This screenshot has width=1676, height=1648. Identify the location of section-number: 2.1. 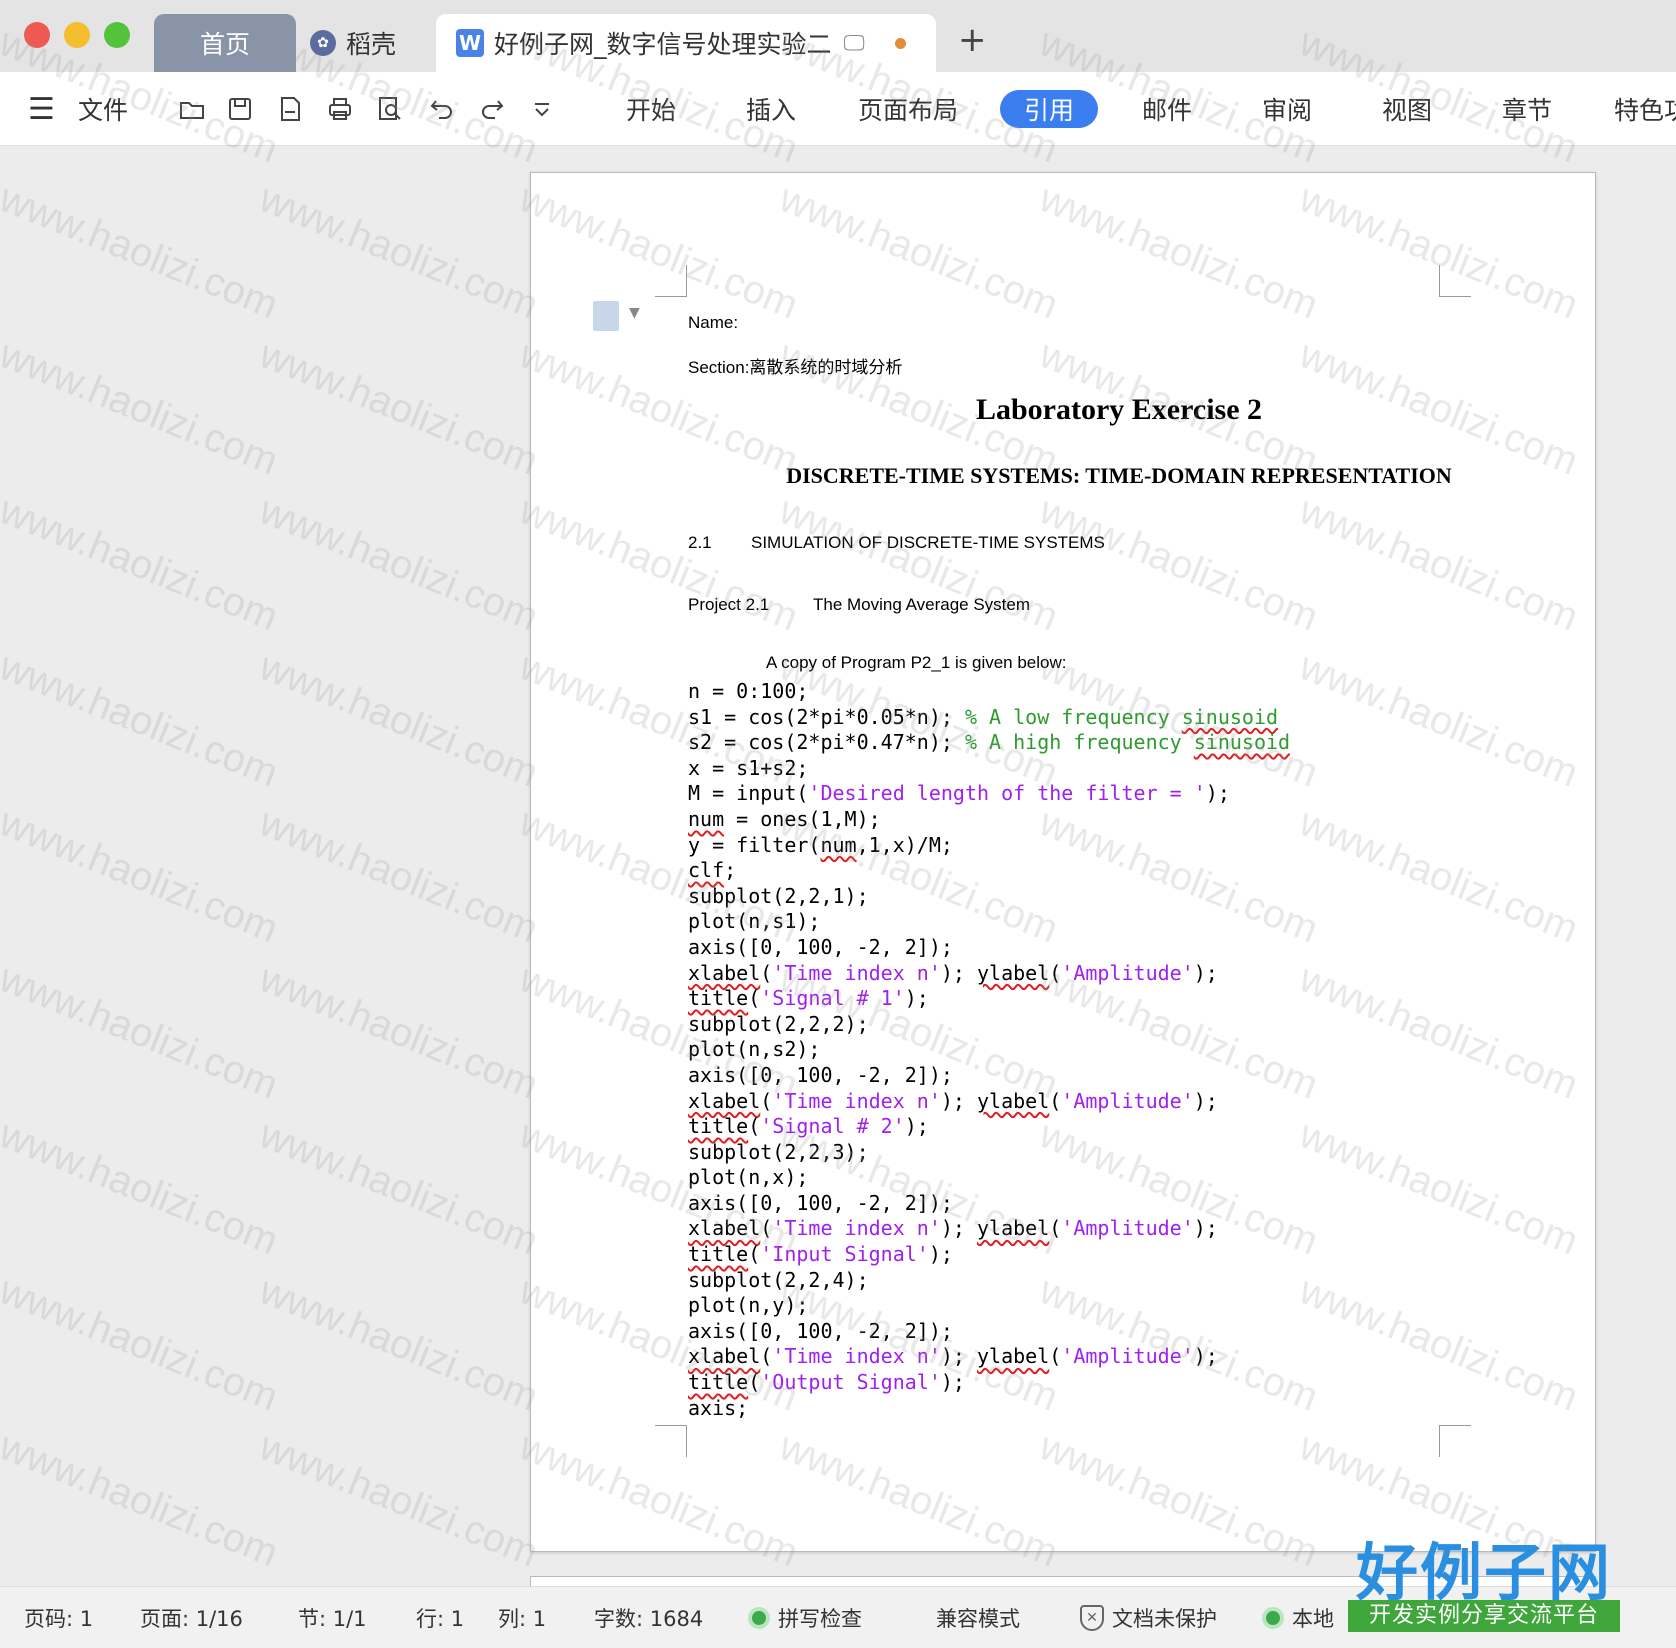
(700, 542).